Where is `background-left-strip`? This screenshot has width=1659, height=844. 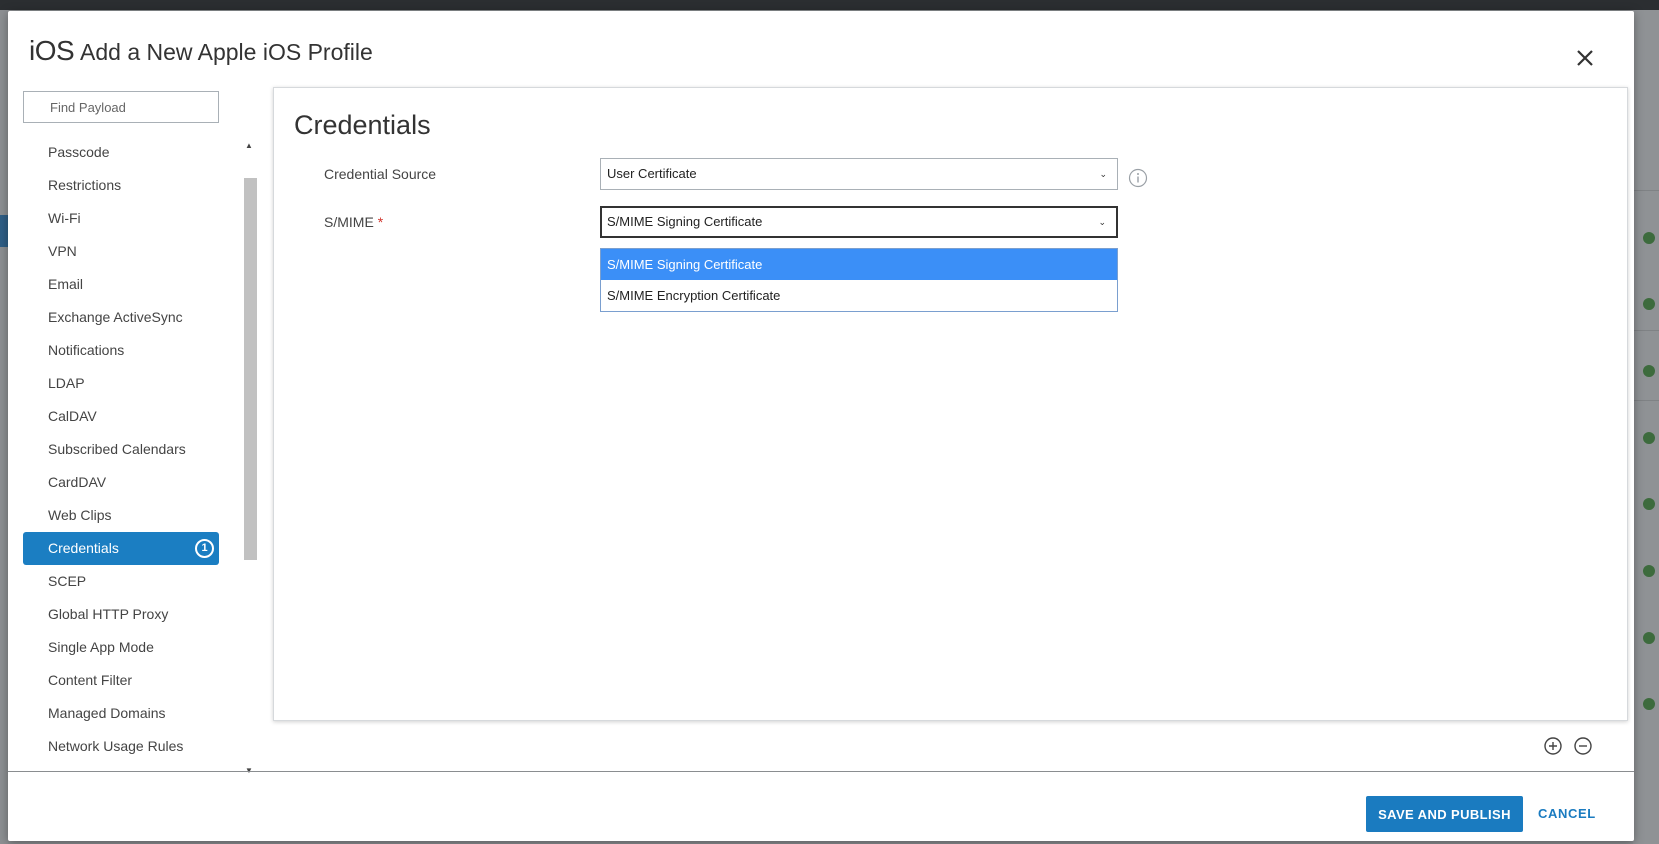
background-left-strip is located at coordinates (4, 427).